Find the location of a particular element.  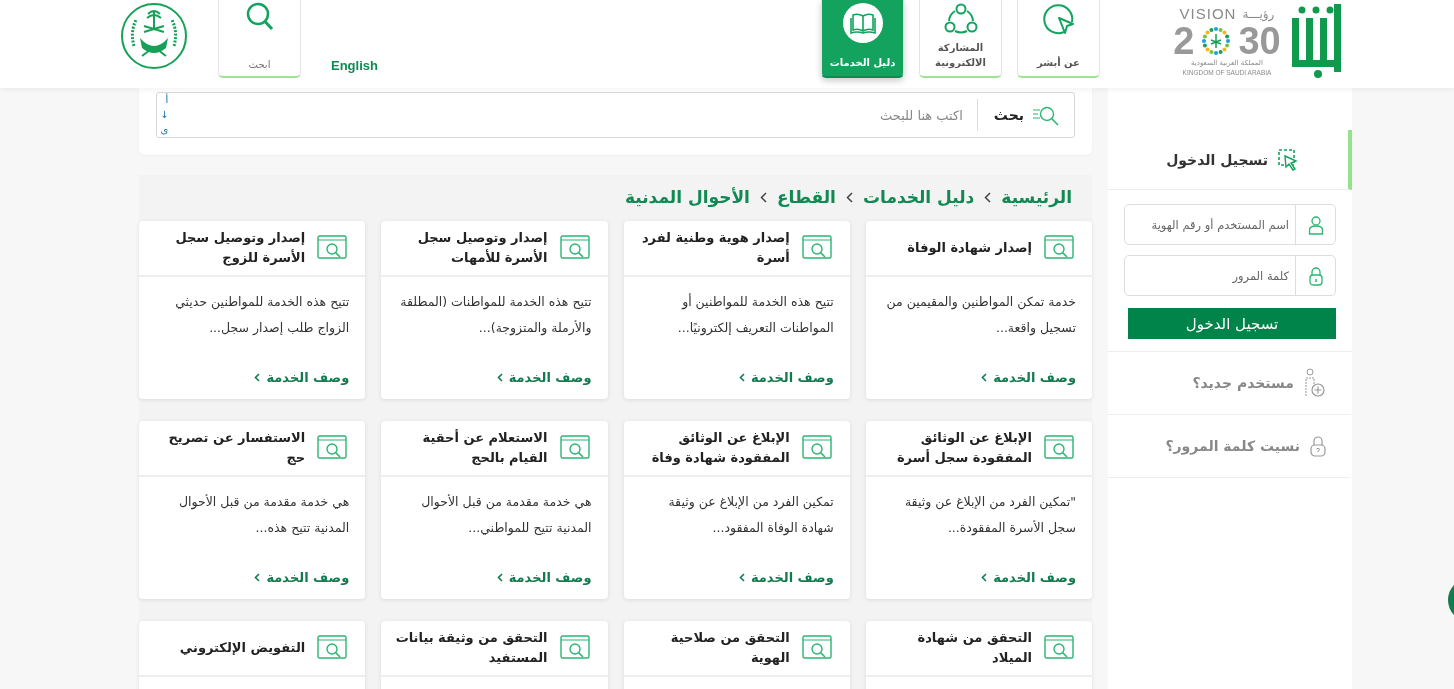

search-tab: ابحث is located at coordinates (259, 39).